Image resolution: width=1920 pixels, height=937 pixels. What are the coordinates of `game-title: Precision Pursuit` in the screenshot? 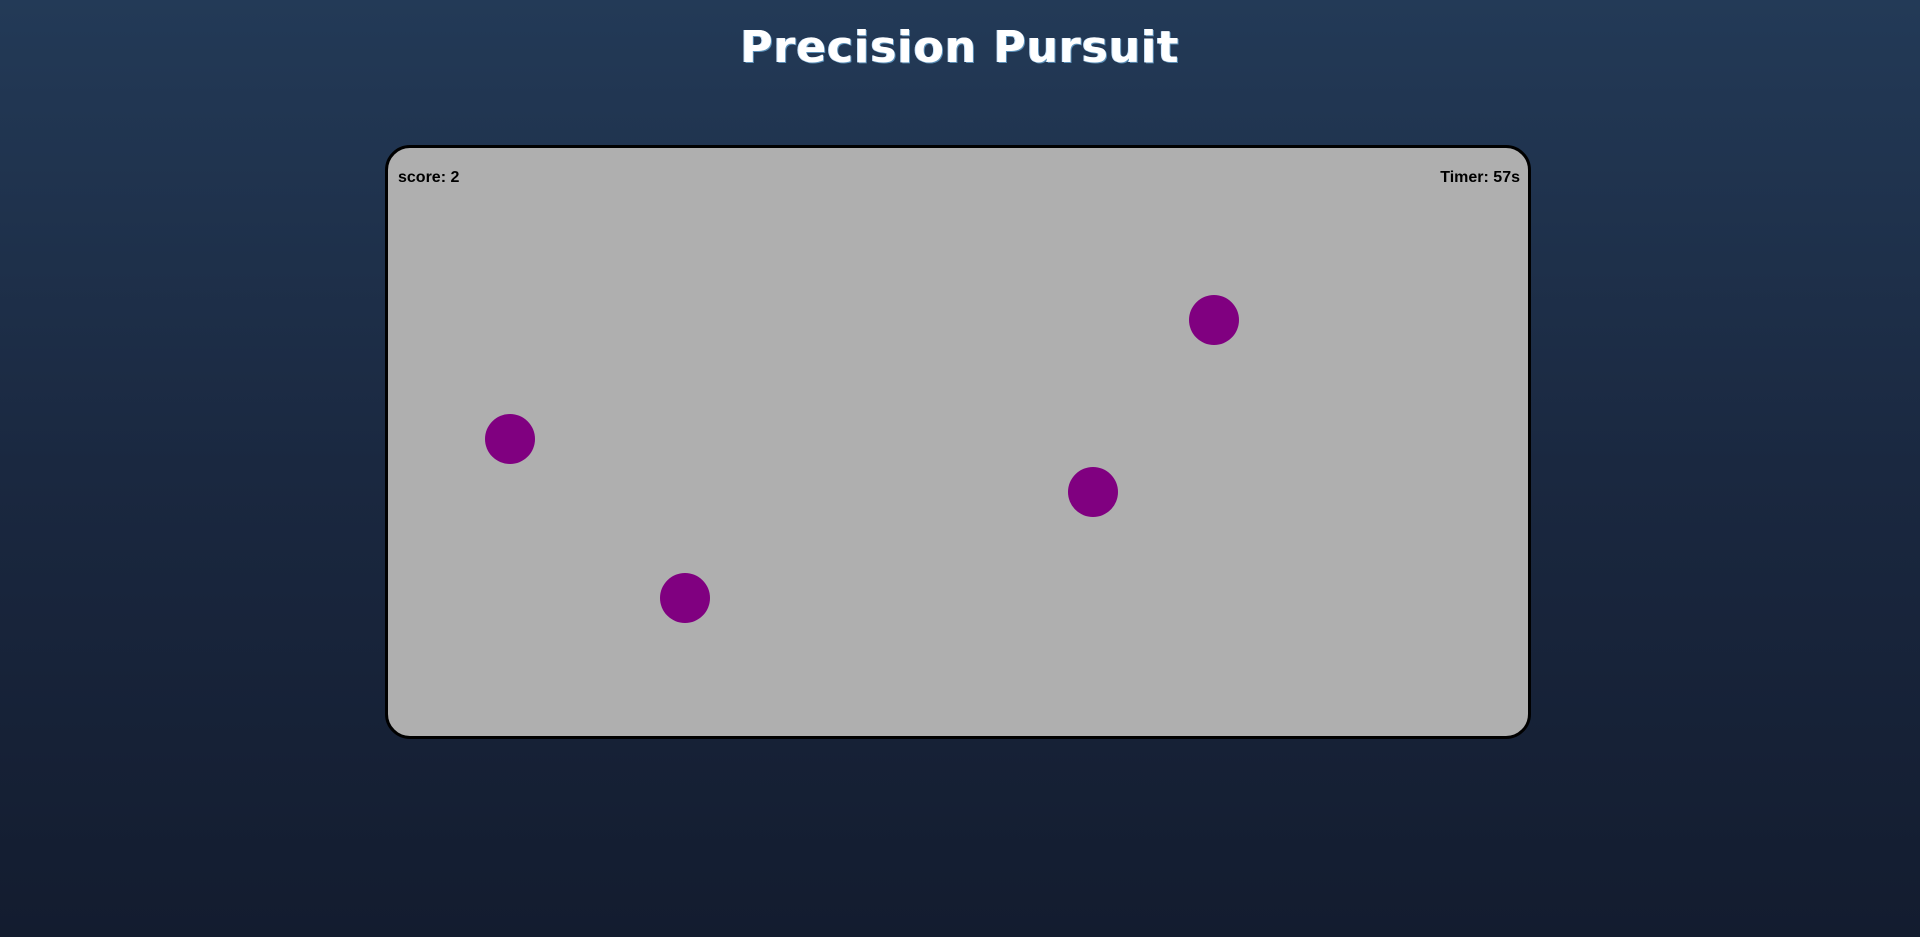 It's located at (960, 47).